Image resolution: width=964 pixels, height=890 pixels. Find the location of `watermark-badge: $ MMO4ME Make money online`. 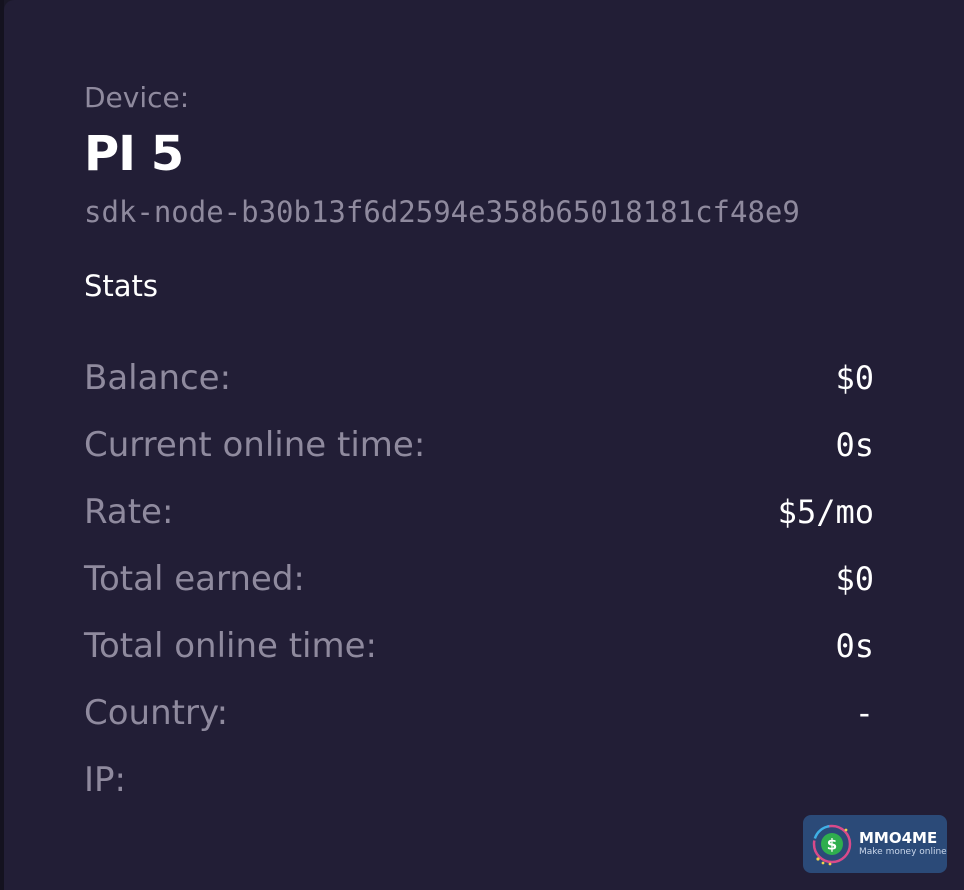

watermark-badge: $ MMO4ME Make money online is located at coordinates (875, 844).